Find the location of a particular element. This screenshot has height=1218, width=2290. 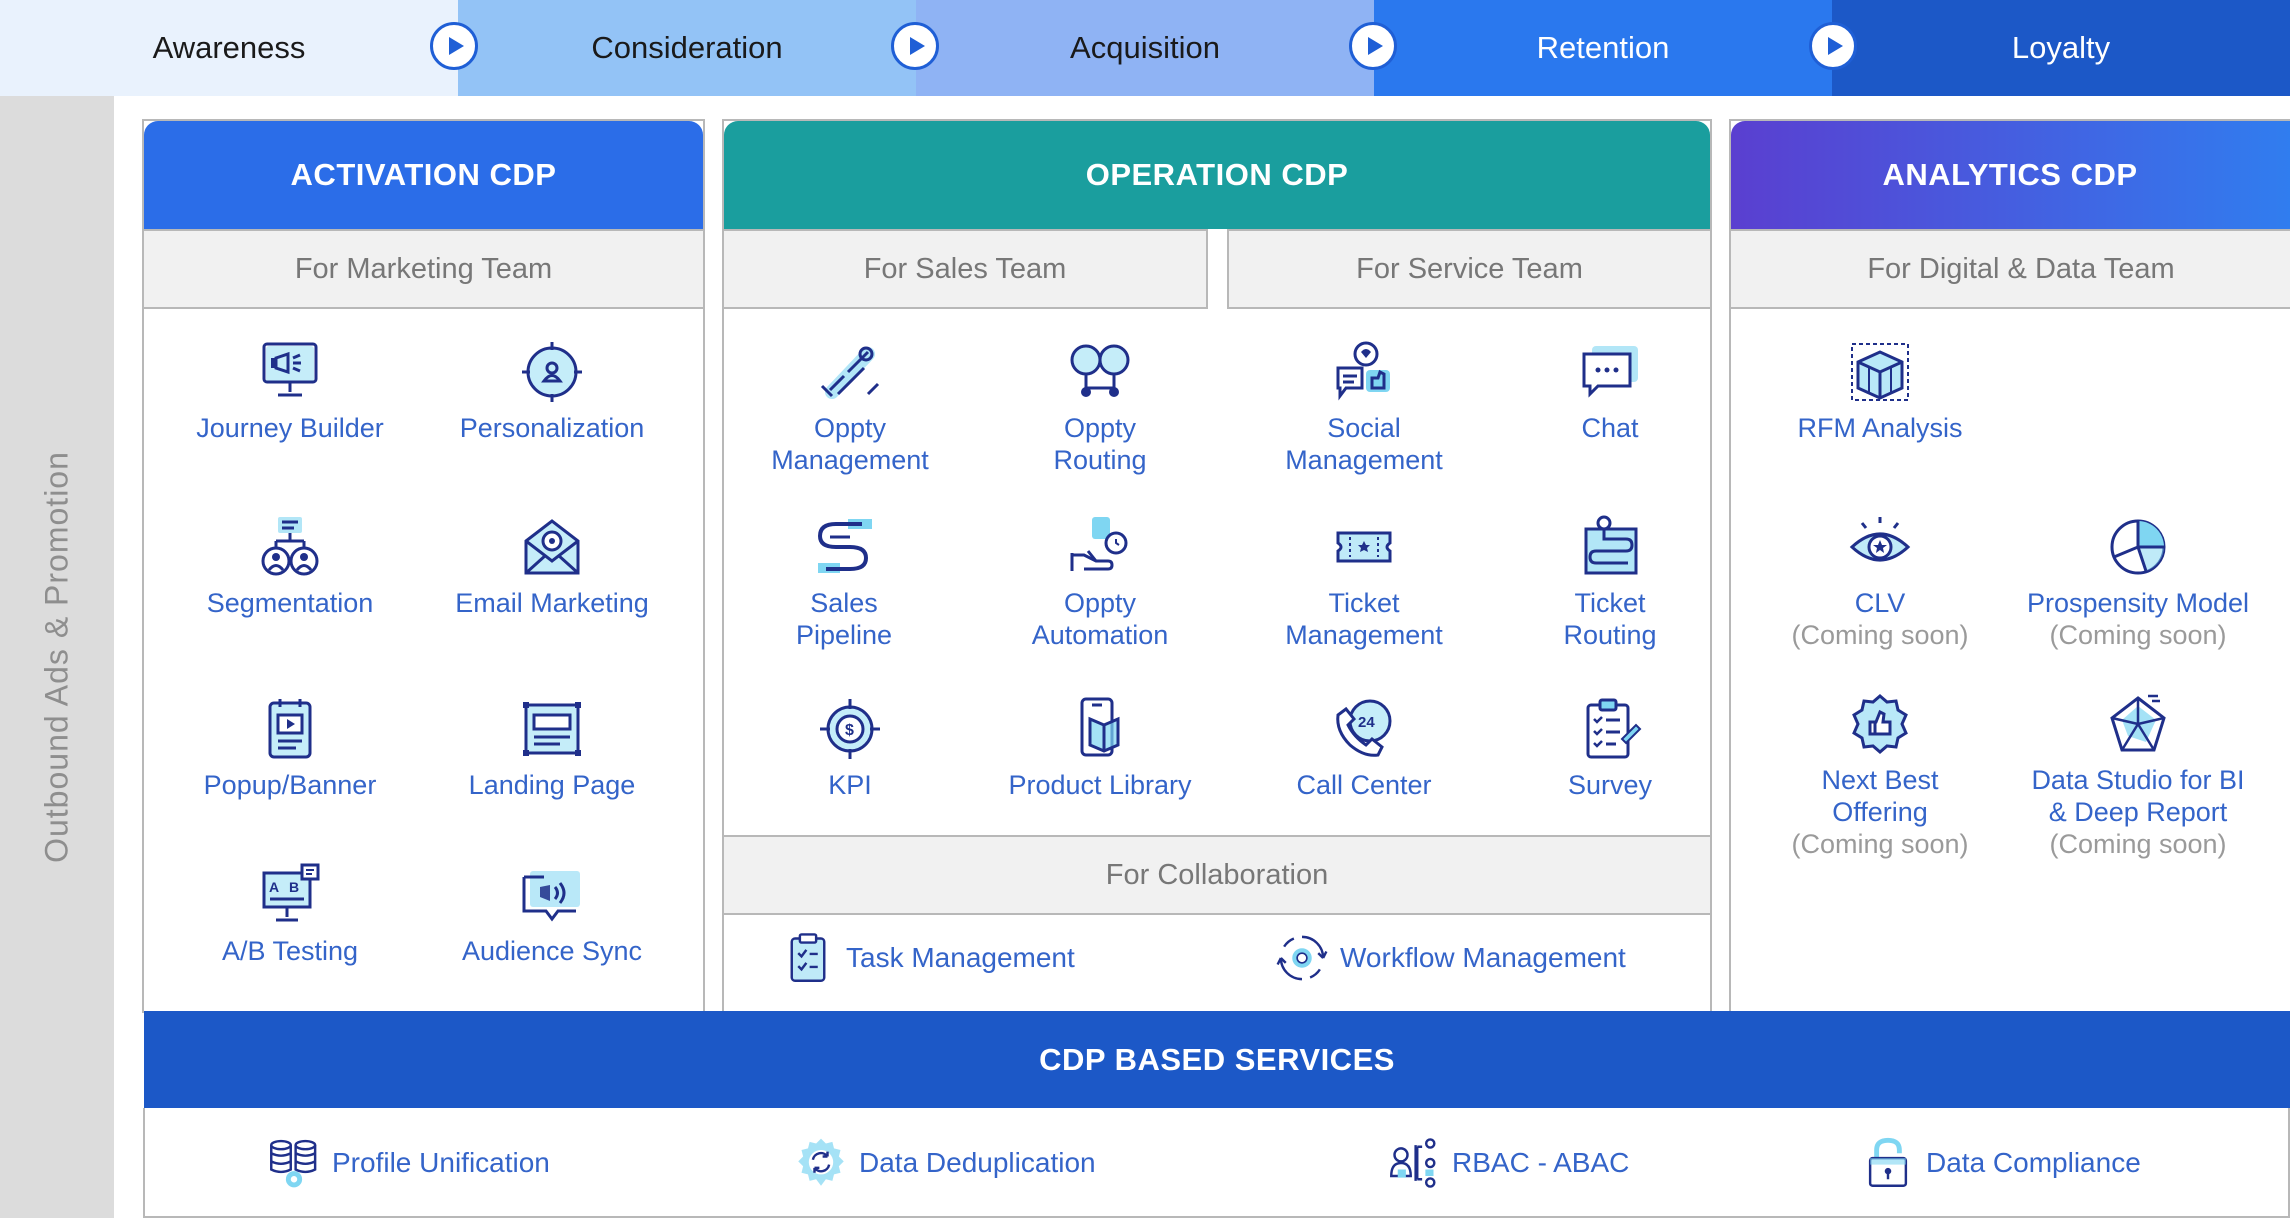

tile-oppty-routing: Oppty Routing is located at coordinates (1100, 408).